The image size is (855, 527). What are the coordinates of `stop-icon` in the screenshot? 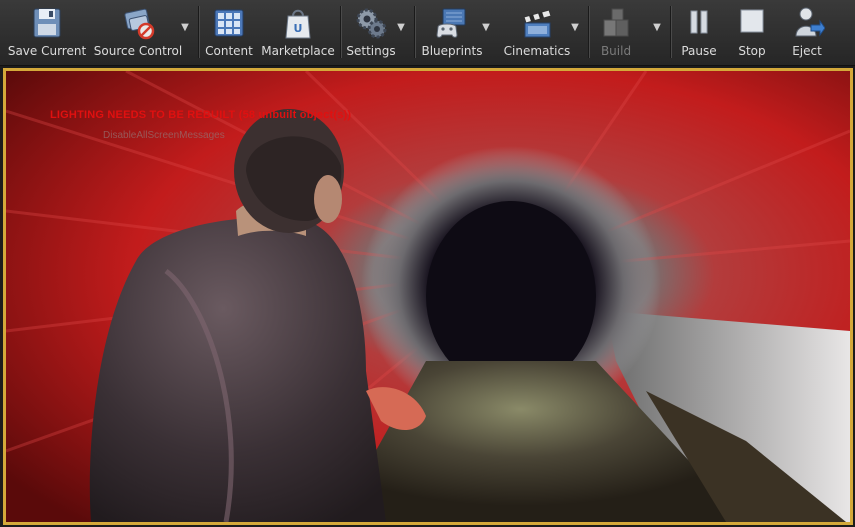 It's located at (752, 21).